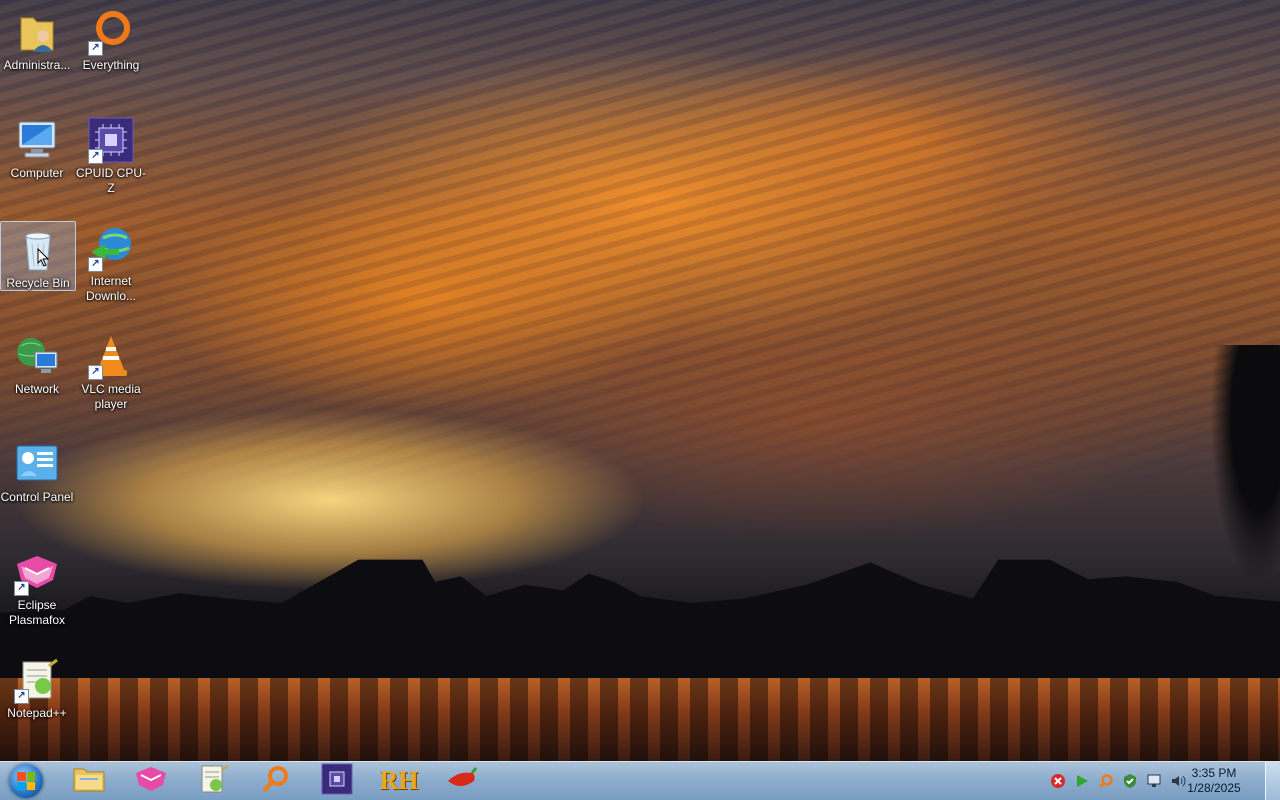  I want to click on desktop-icon-label: VLC media player, so click(111, 396).